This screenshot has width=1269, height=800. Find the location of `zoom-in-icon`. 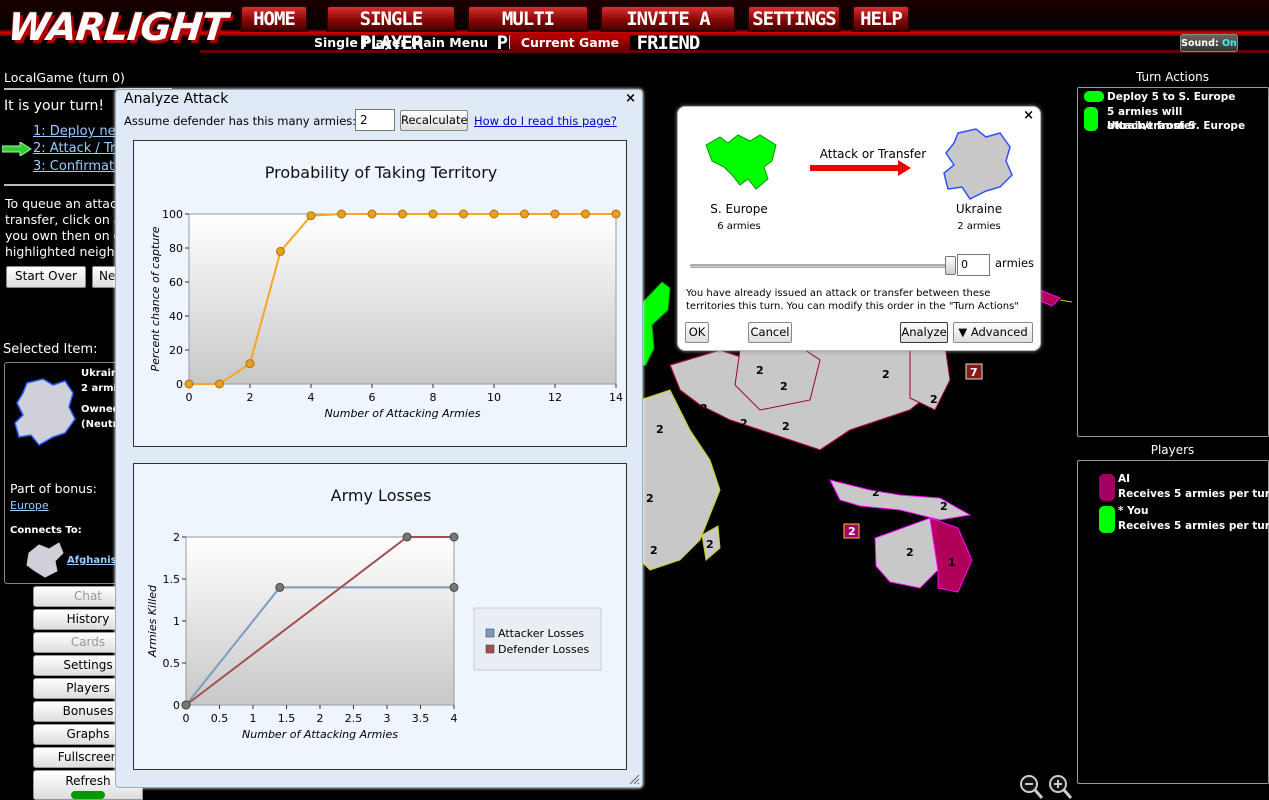

zoom-in-icon is located at coordinates (1061, 787).